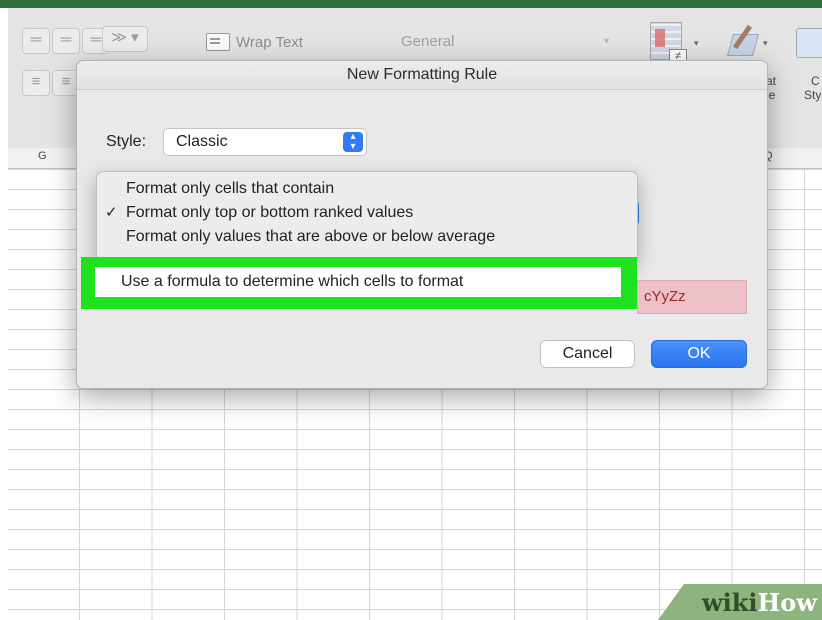 Image resolution: width=822 pixels, height=620 pixels. What do you see at coordinates (42, 156) in the screenshot?
I see `column-header-g: G` at bounding box center [42, 156].